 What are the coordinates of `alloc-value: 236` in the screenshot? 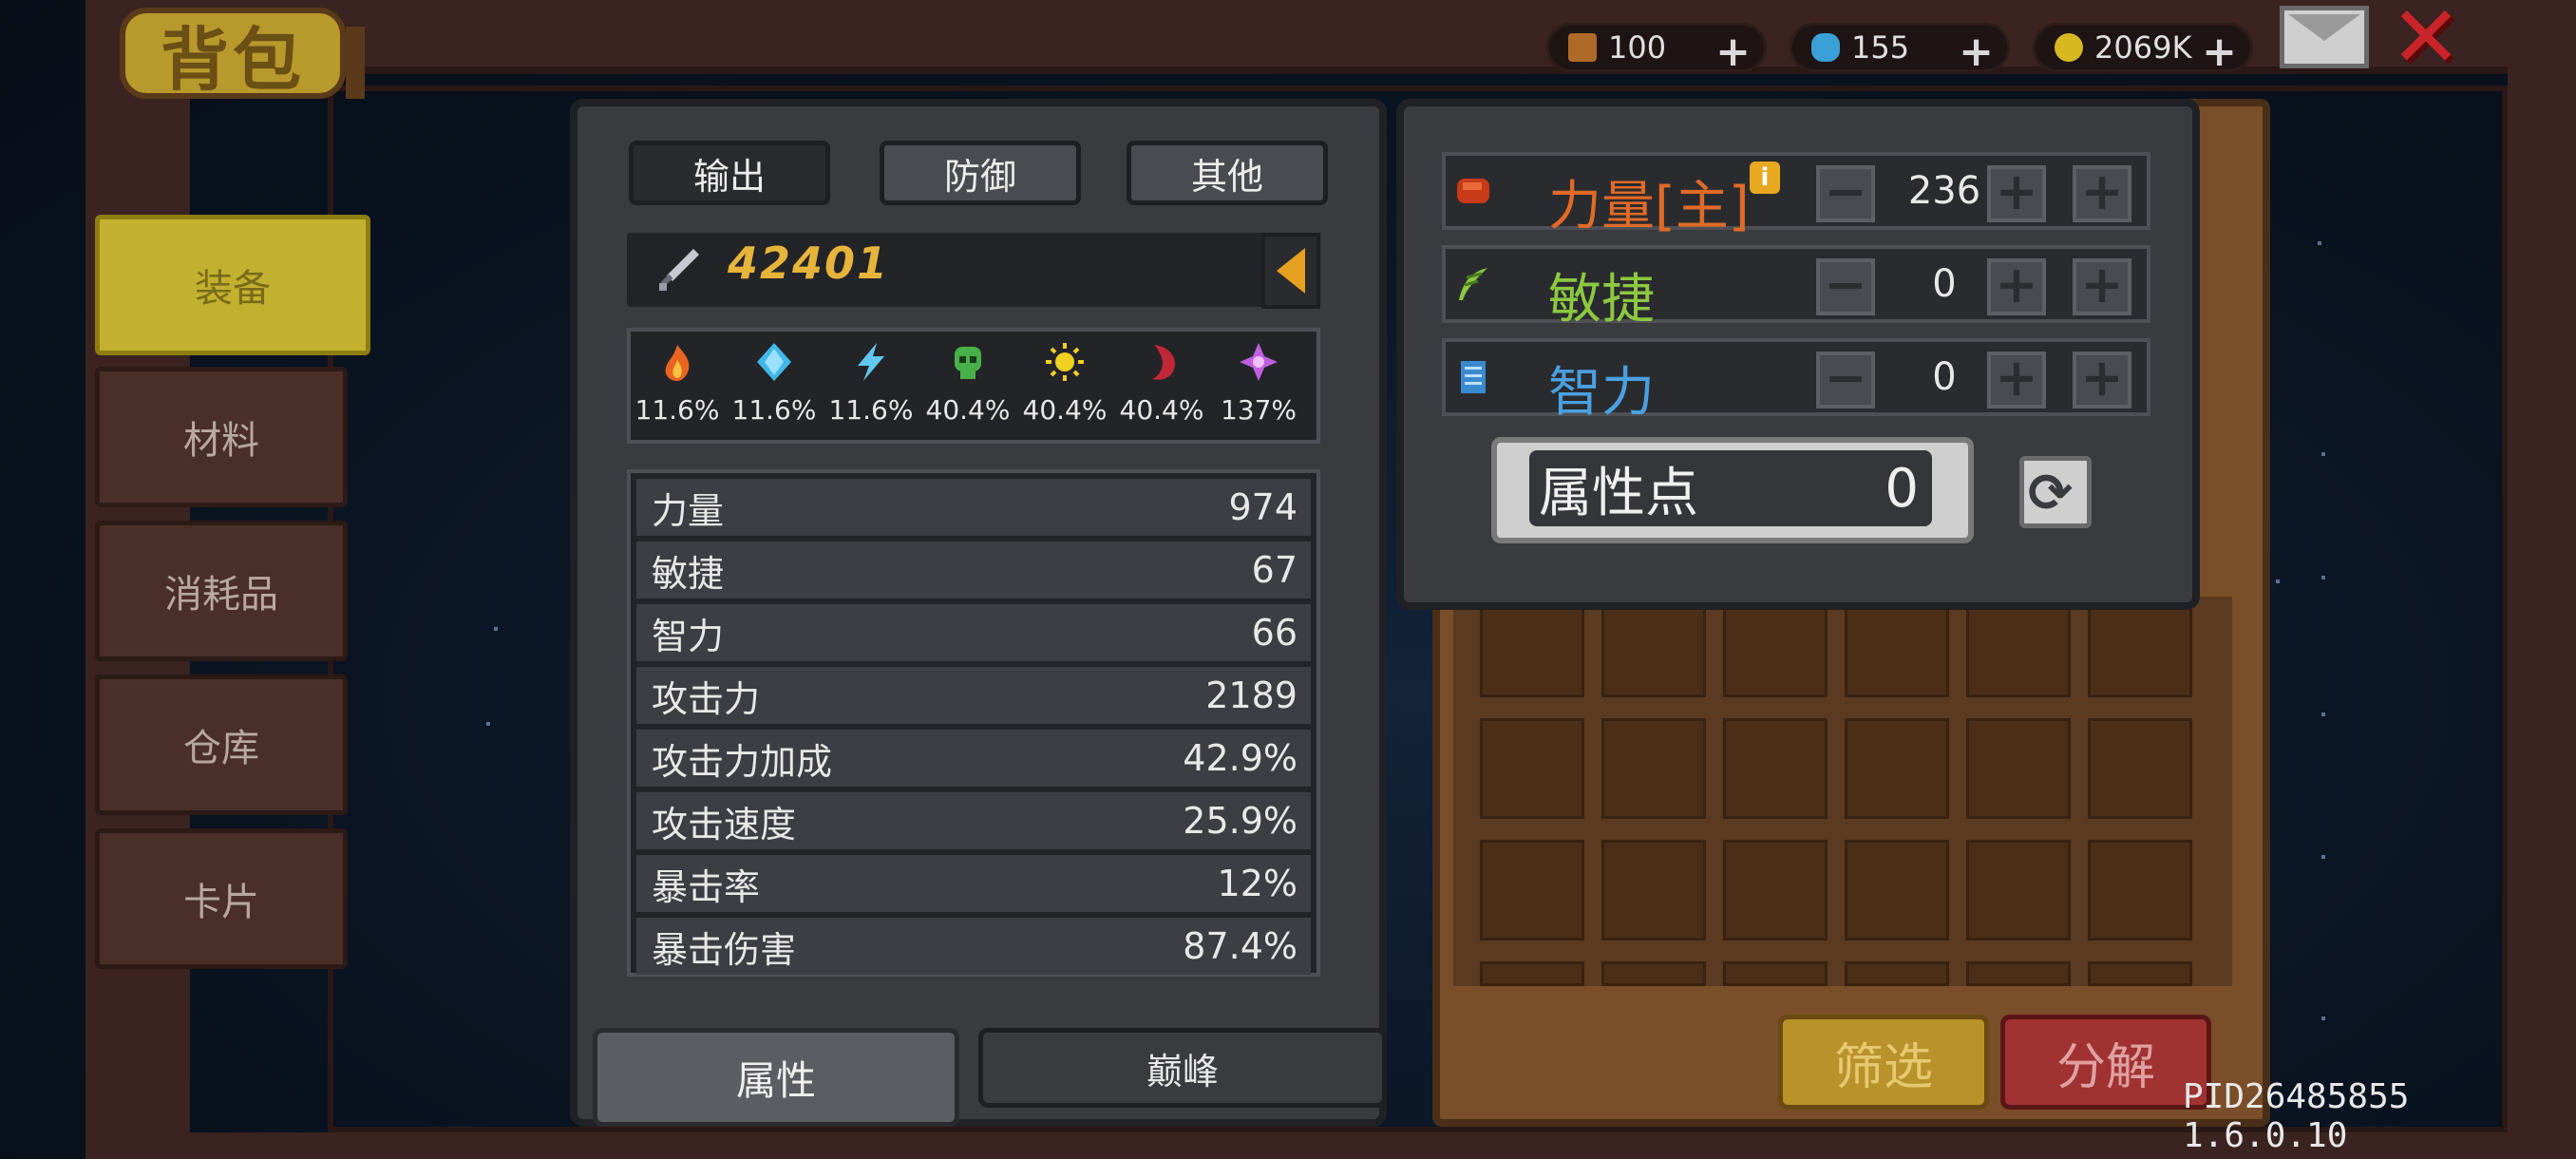 It's located at (1944, 191).